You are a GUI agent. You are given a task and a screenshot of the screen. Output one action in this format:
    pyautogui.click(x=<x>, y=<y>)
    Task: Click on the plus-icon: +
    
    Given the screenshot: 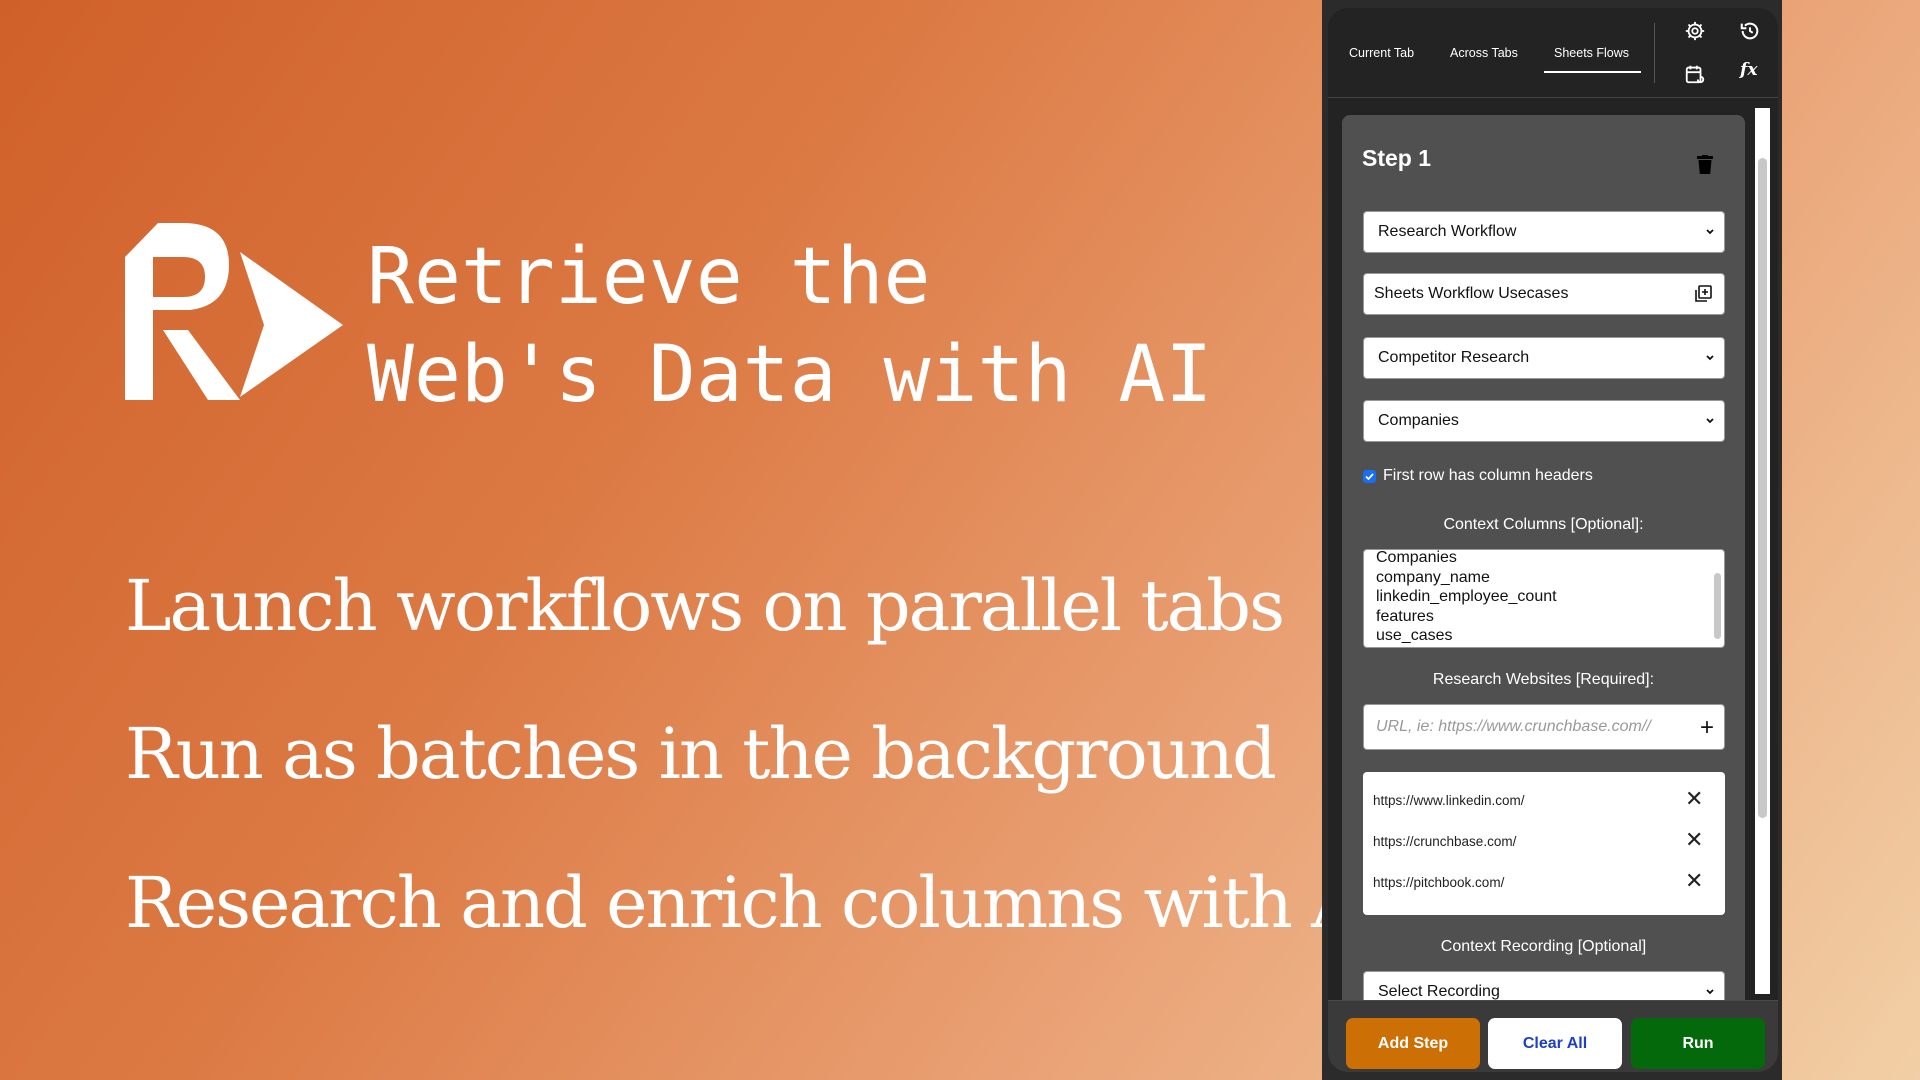 What is the action you would take?
    pyautogui.click(x=1707, y=728)
    